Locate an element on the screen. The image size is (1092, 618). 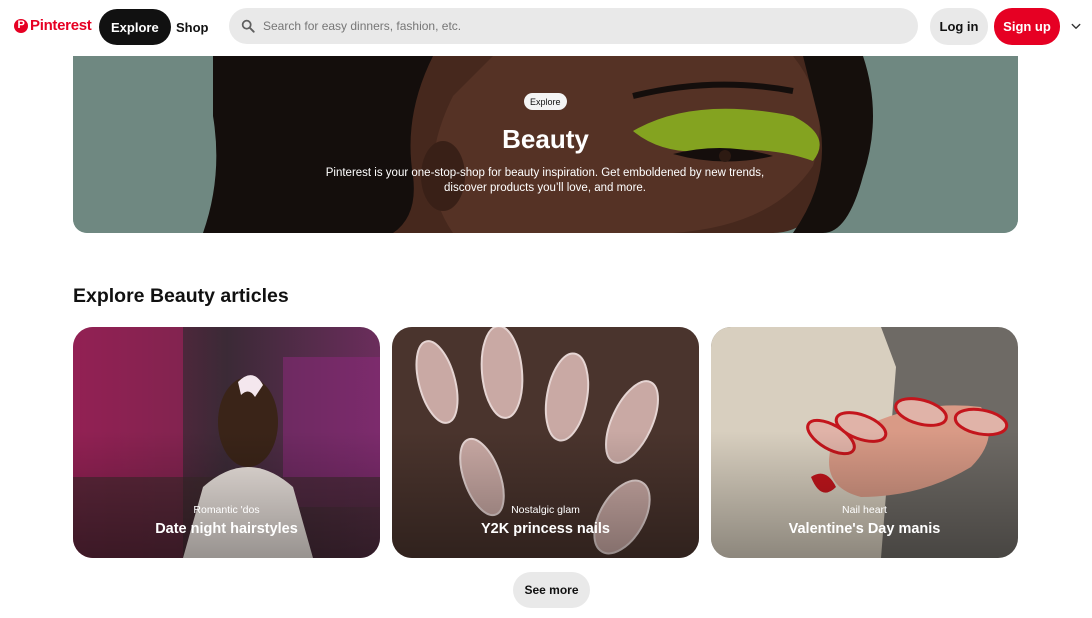
search-input is located at coordinates (583, 26).